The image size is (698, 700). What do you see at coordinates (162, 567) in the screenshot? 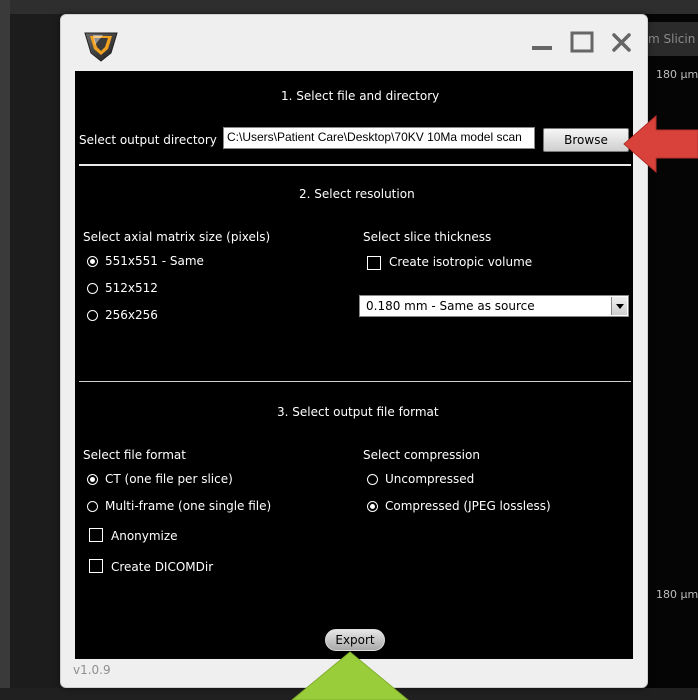
I see `create-dicomdir-label: Create DICOMDir` at bounding box center [162, 567].